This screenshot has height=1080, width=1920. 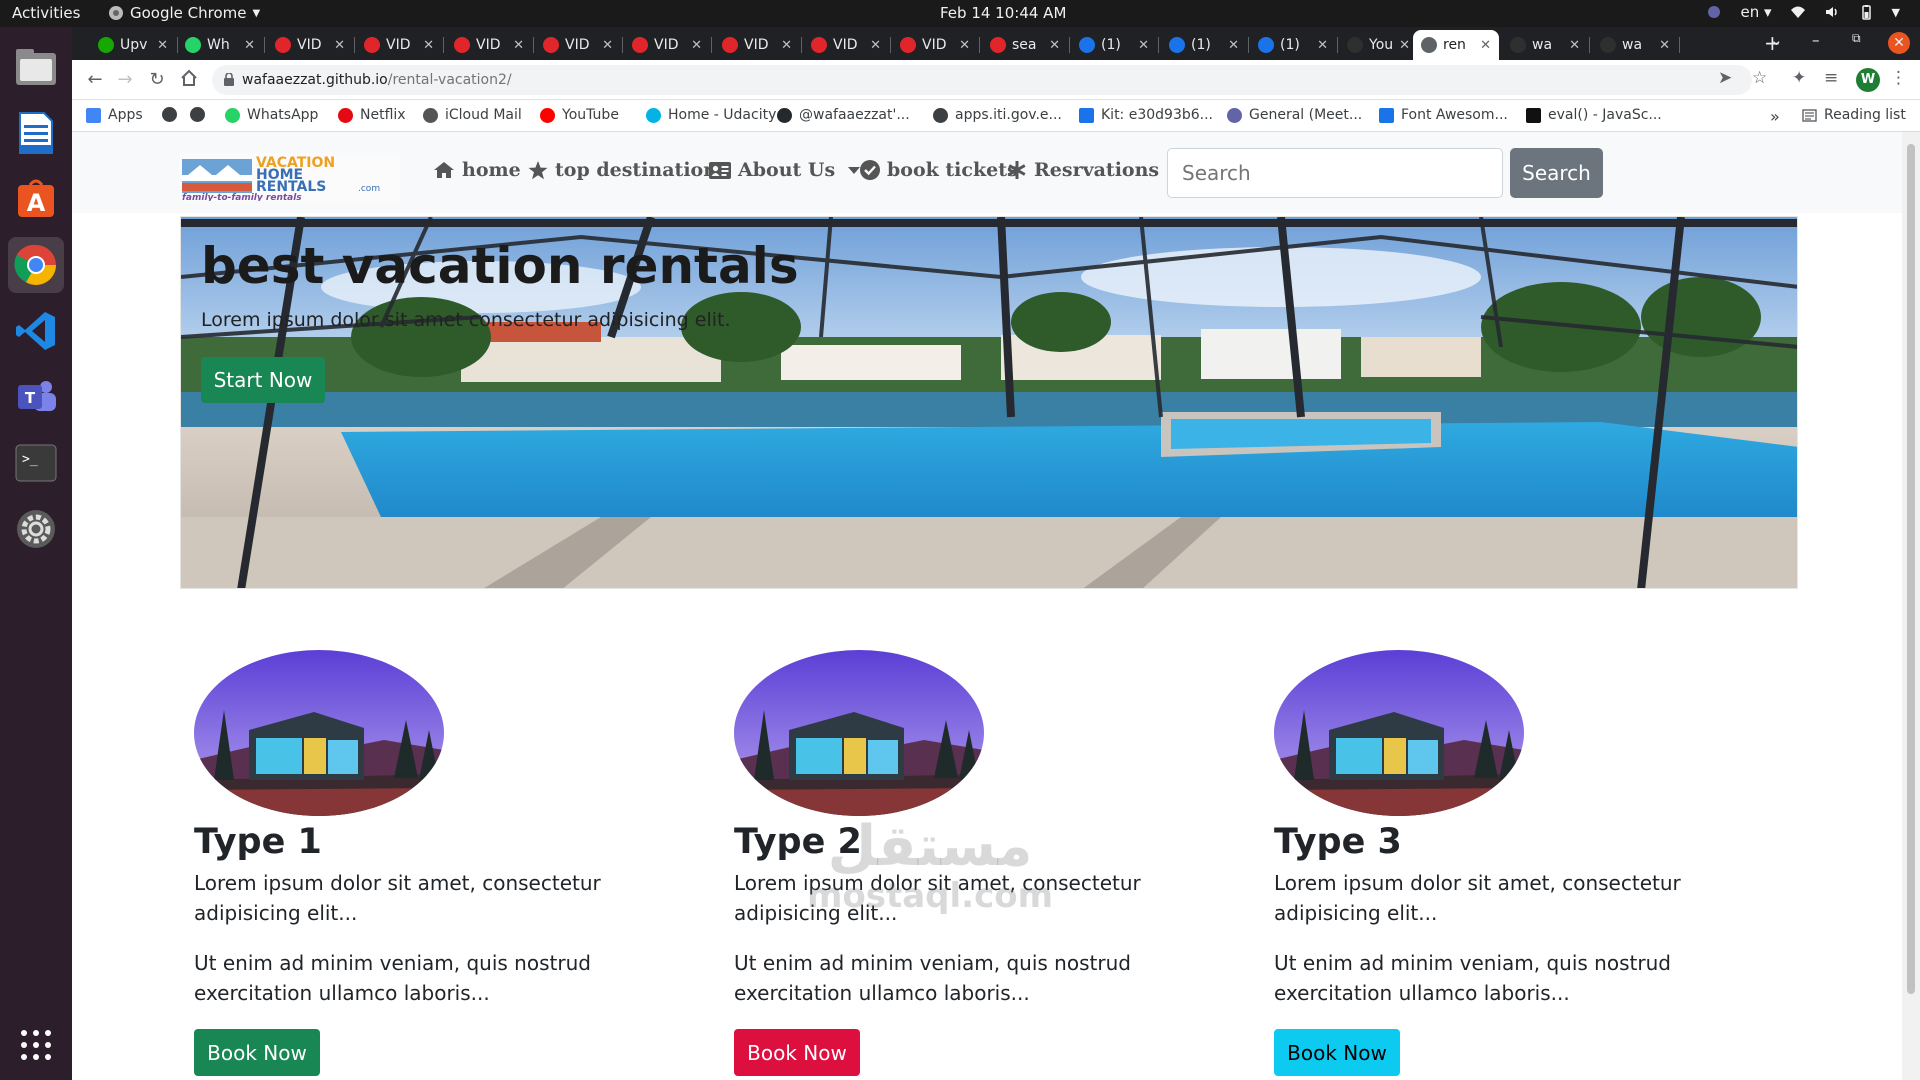 What do you see at coordinates (372, 115) in the screenshot?
I see `bookmark-item: Netflix` at bounding box center [372, 115].